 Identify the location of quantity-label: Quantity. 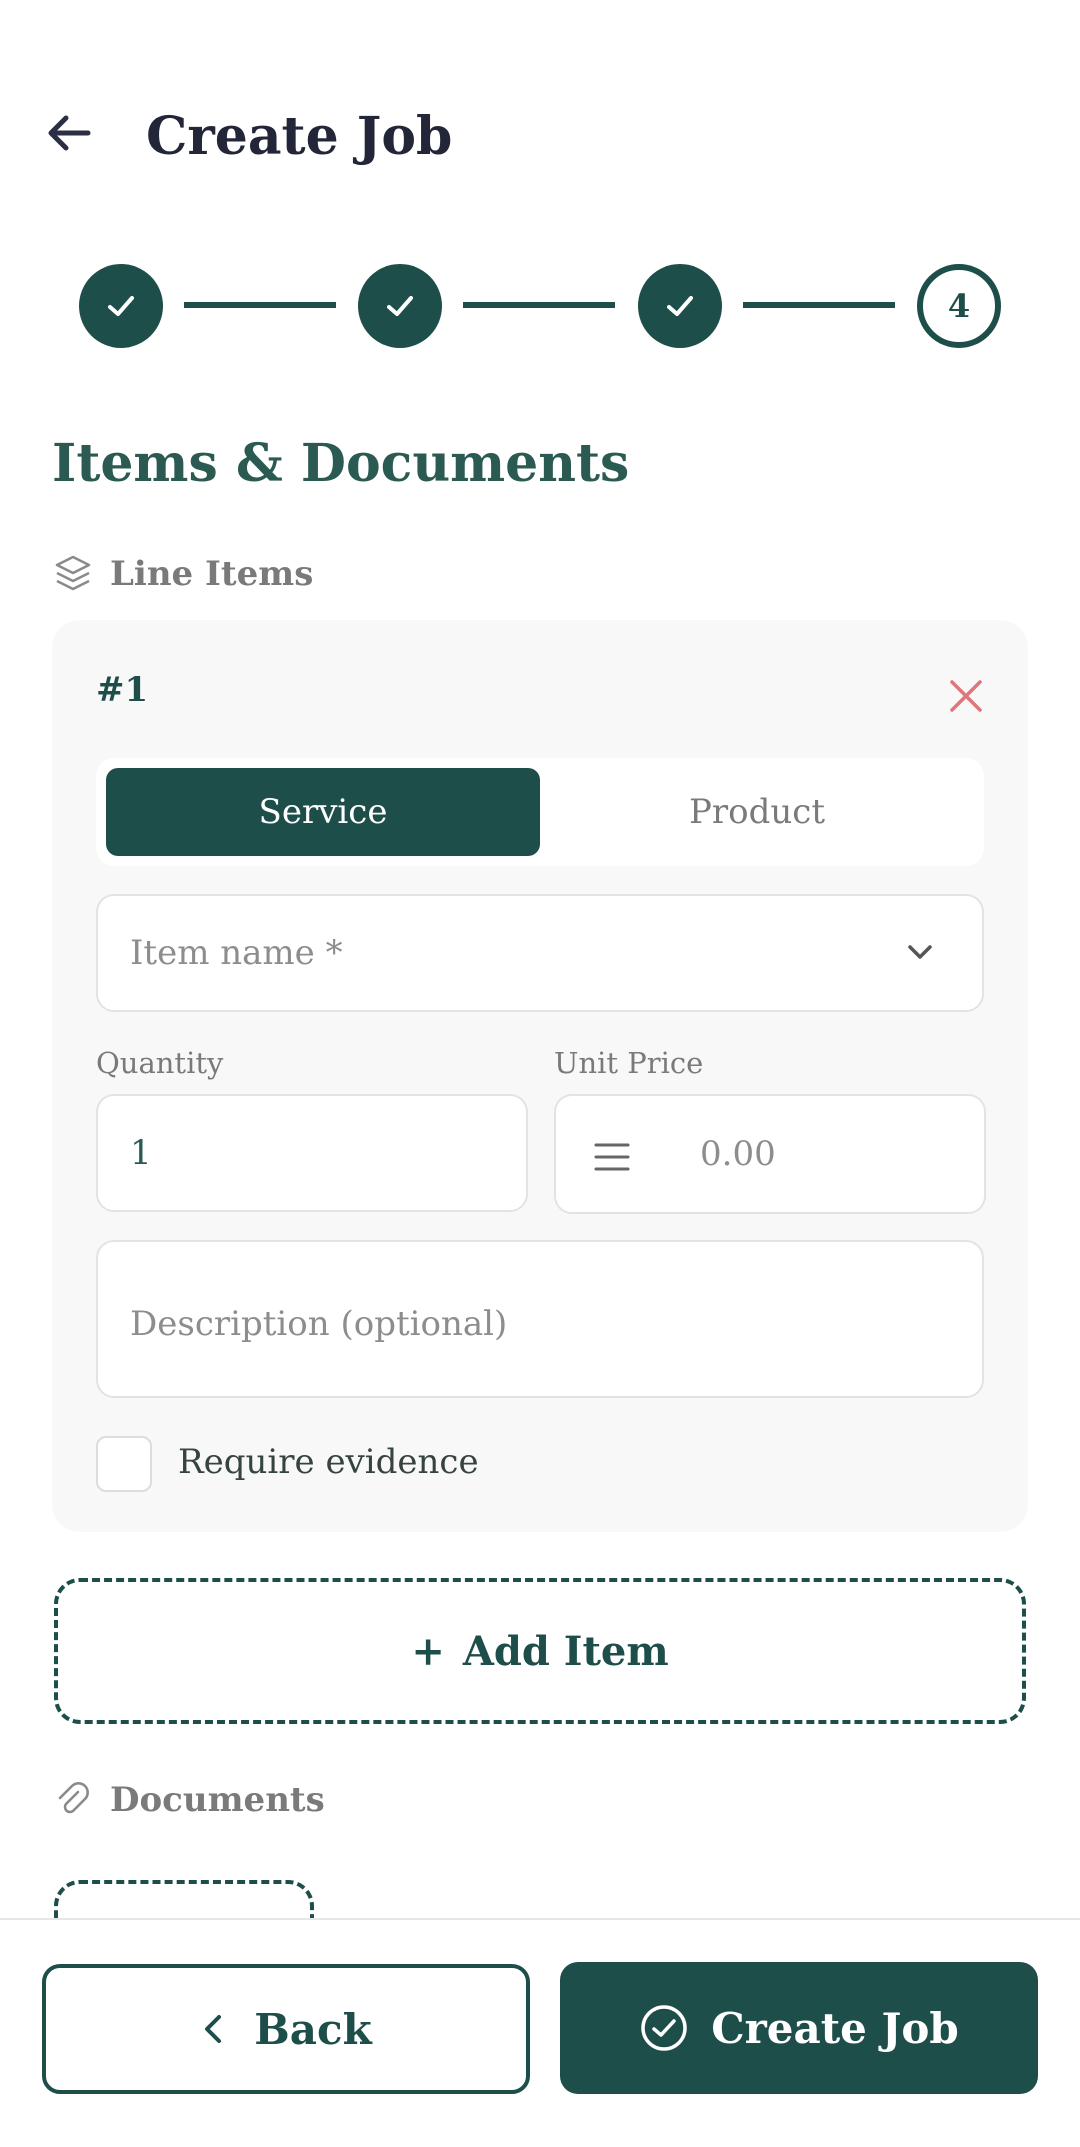
(160, 1063).